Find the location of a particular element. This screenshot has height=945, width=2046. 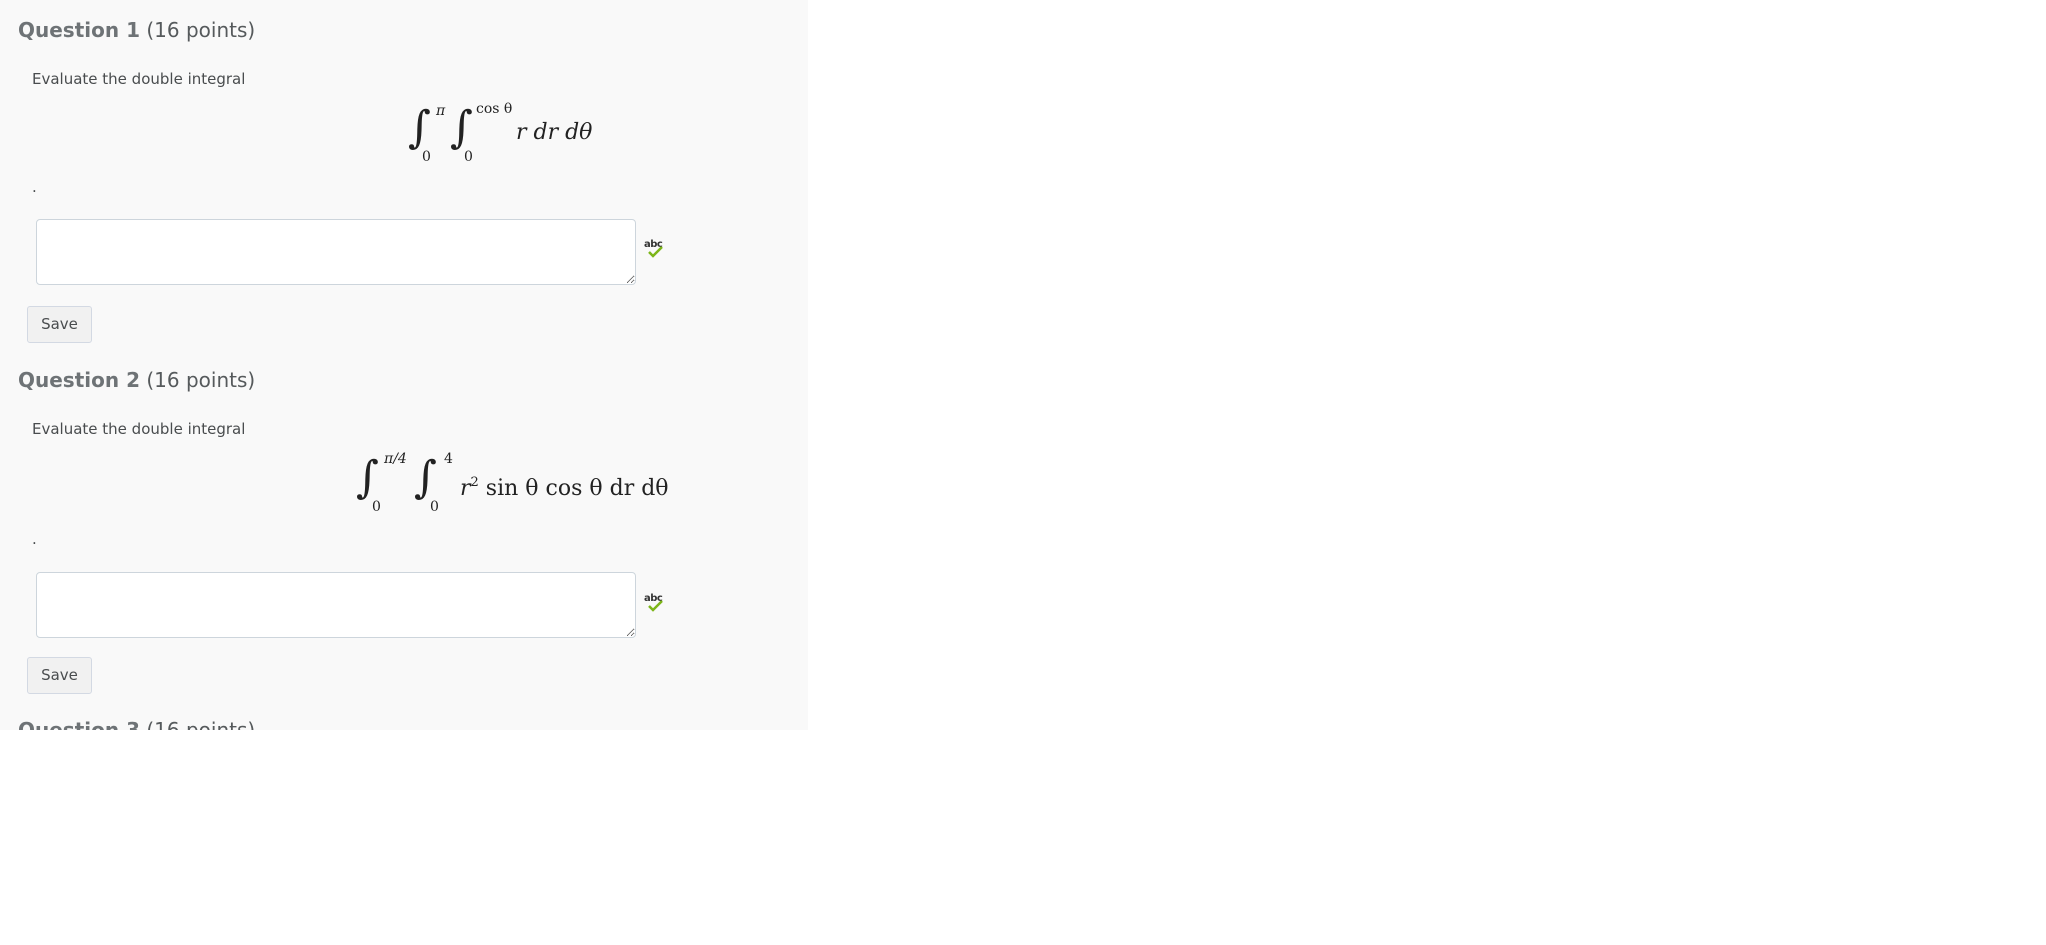

question-1-integral: ∫ π 0 ∫ cos θ 0 r dr dθ is located at coordinates (508, 133).